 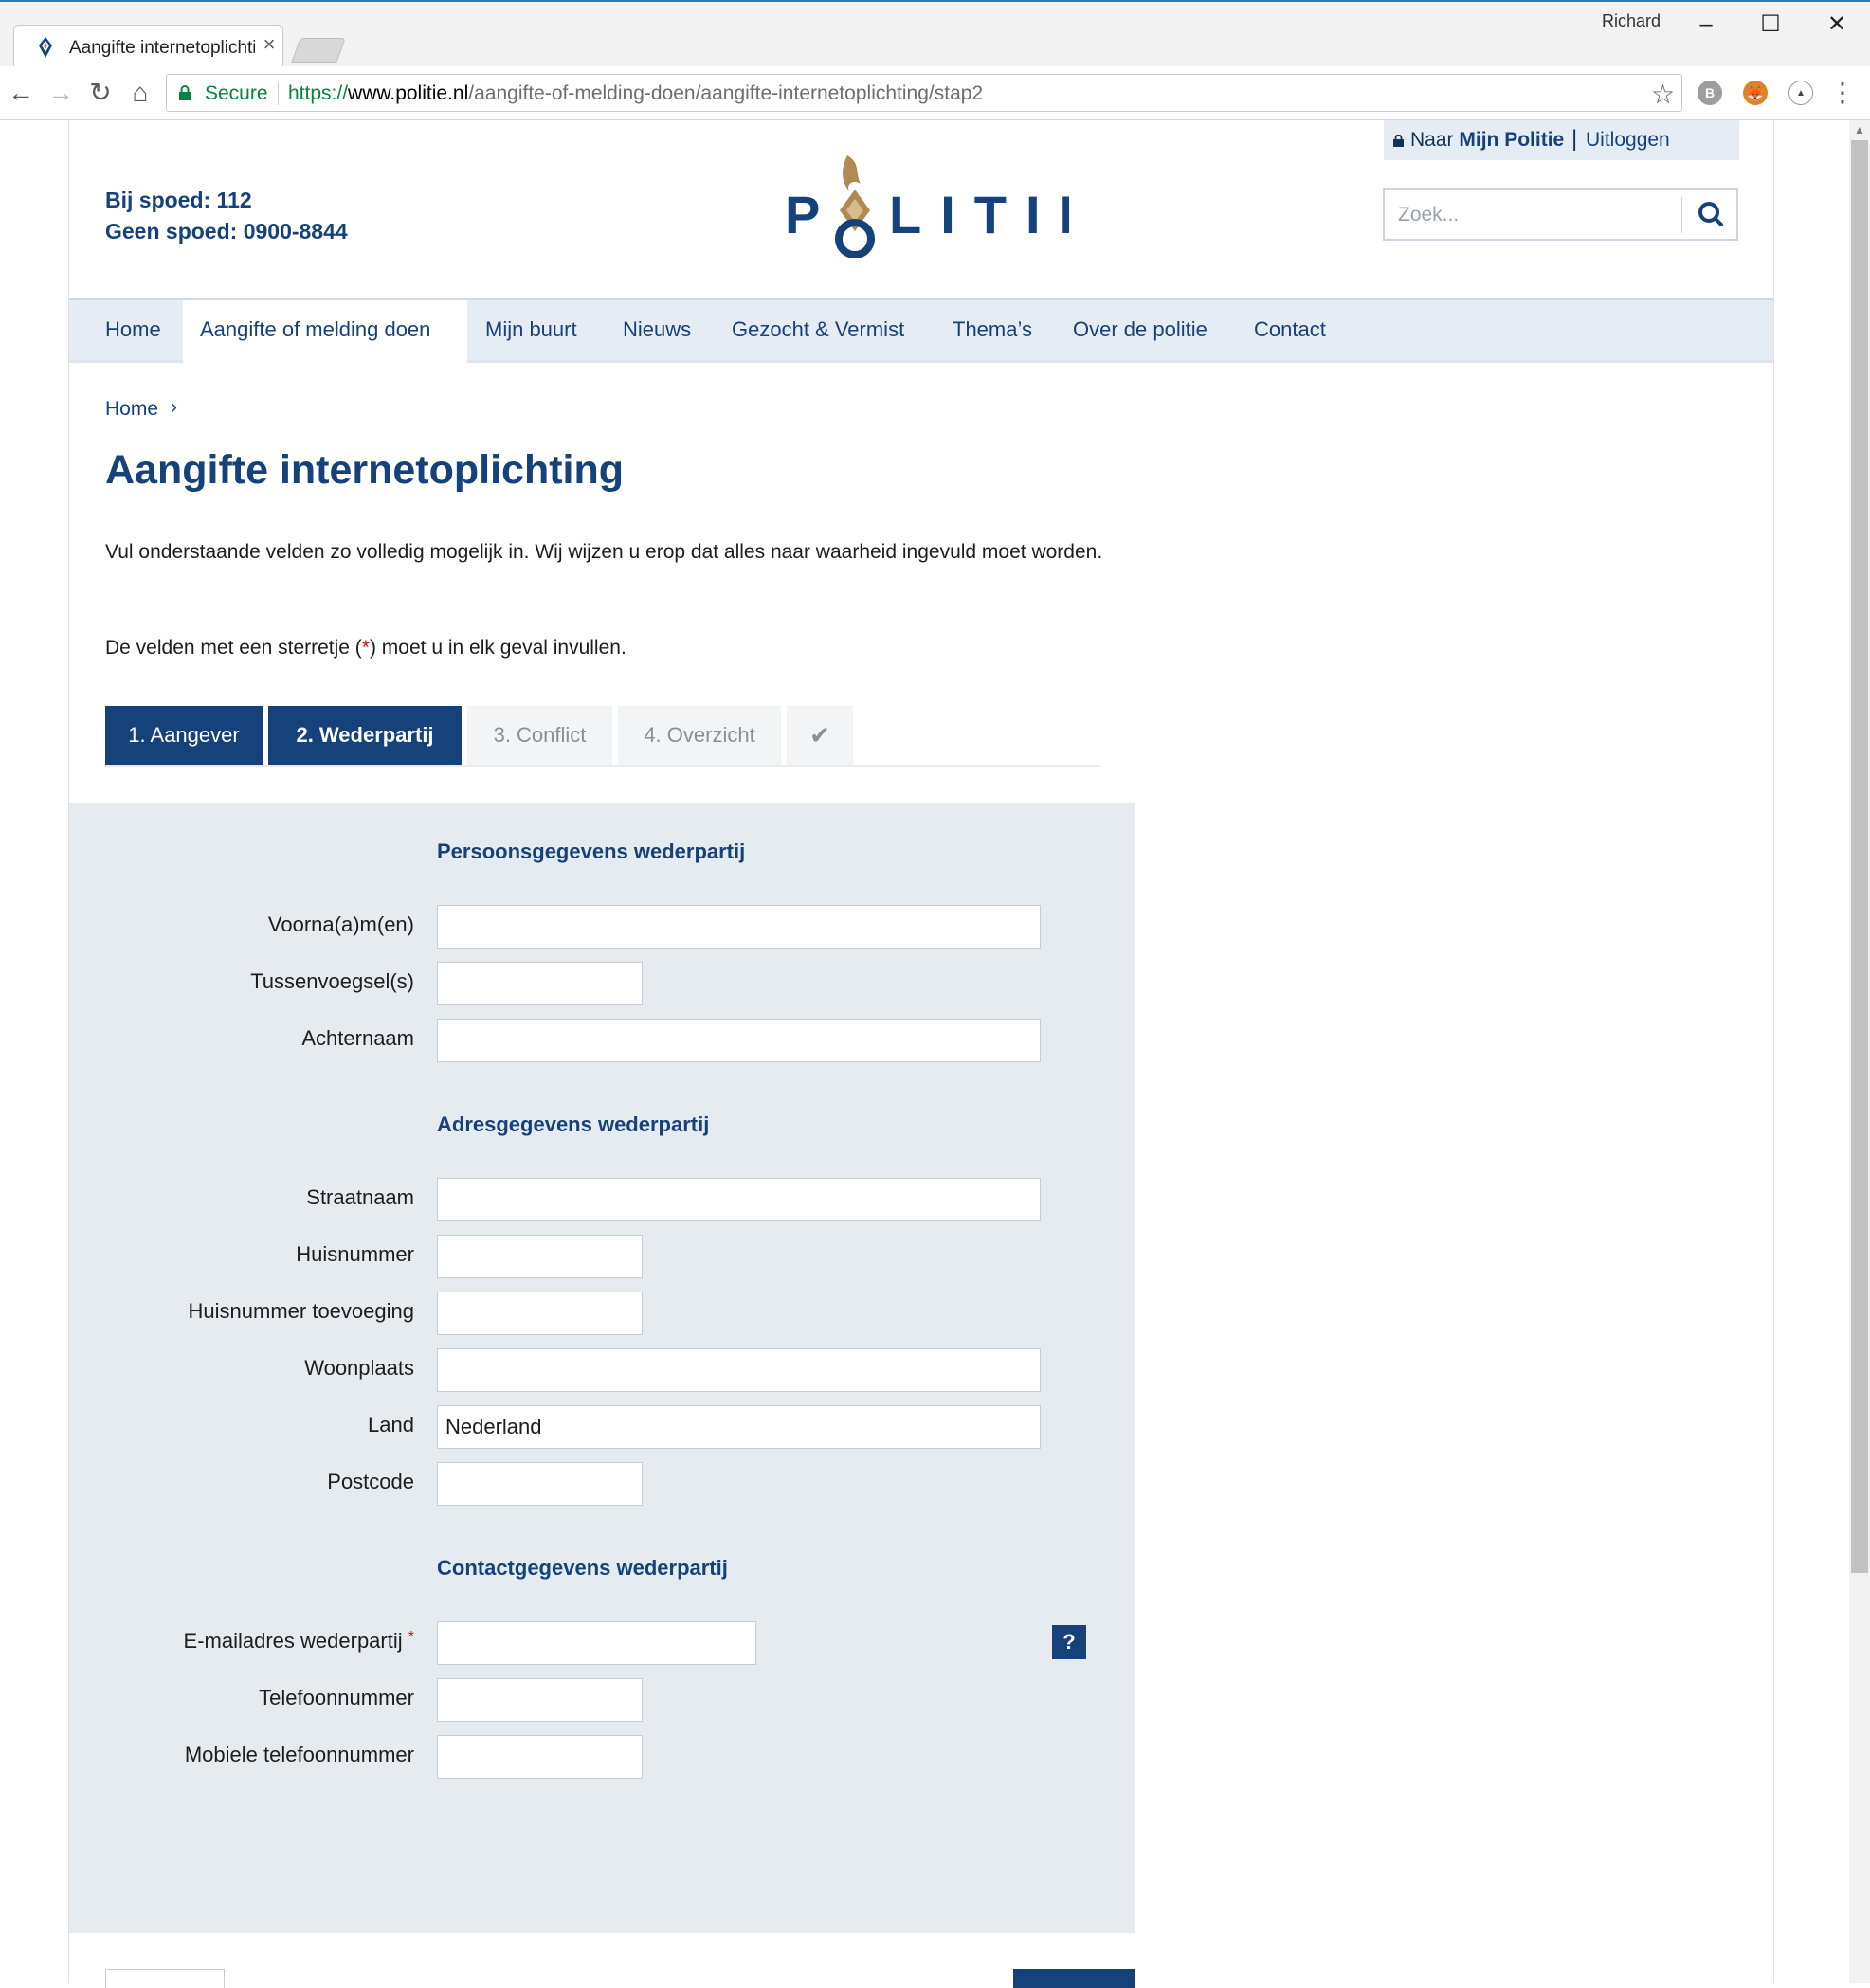 I want to click on required-star: *, so click(x=366, y=648).